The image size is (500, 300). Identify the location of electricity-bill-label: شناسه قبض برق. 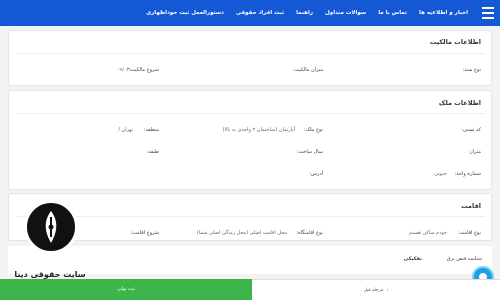
(464, 259).